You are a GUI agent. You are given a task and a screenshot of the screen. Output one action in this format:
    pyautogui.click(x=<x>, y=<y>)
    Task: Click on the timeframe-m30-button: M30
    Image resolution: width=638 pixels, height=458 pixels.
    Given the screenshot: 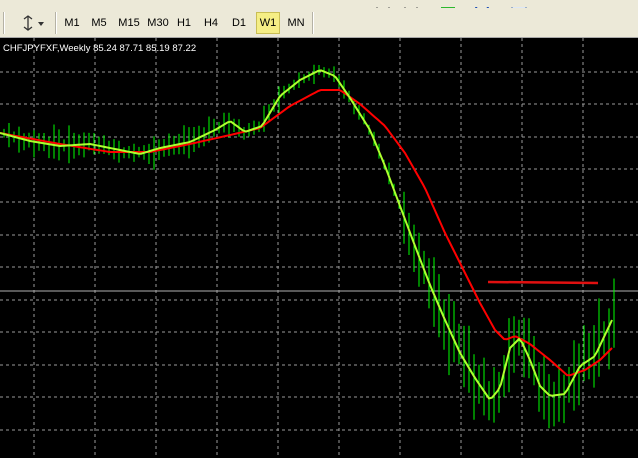 What is the action you would take?
    pyautogui.click(x=158, y=23)
    